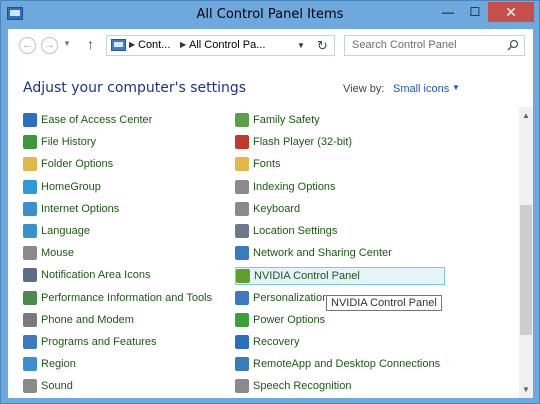  I want to click on control-panel-item: Flash Player (32-bit), so click(340, 143).